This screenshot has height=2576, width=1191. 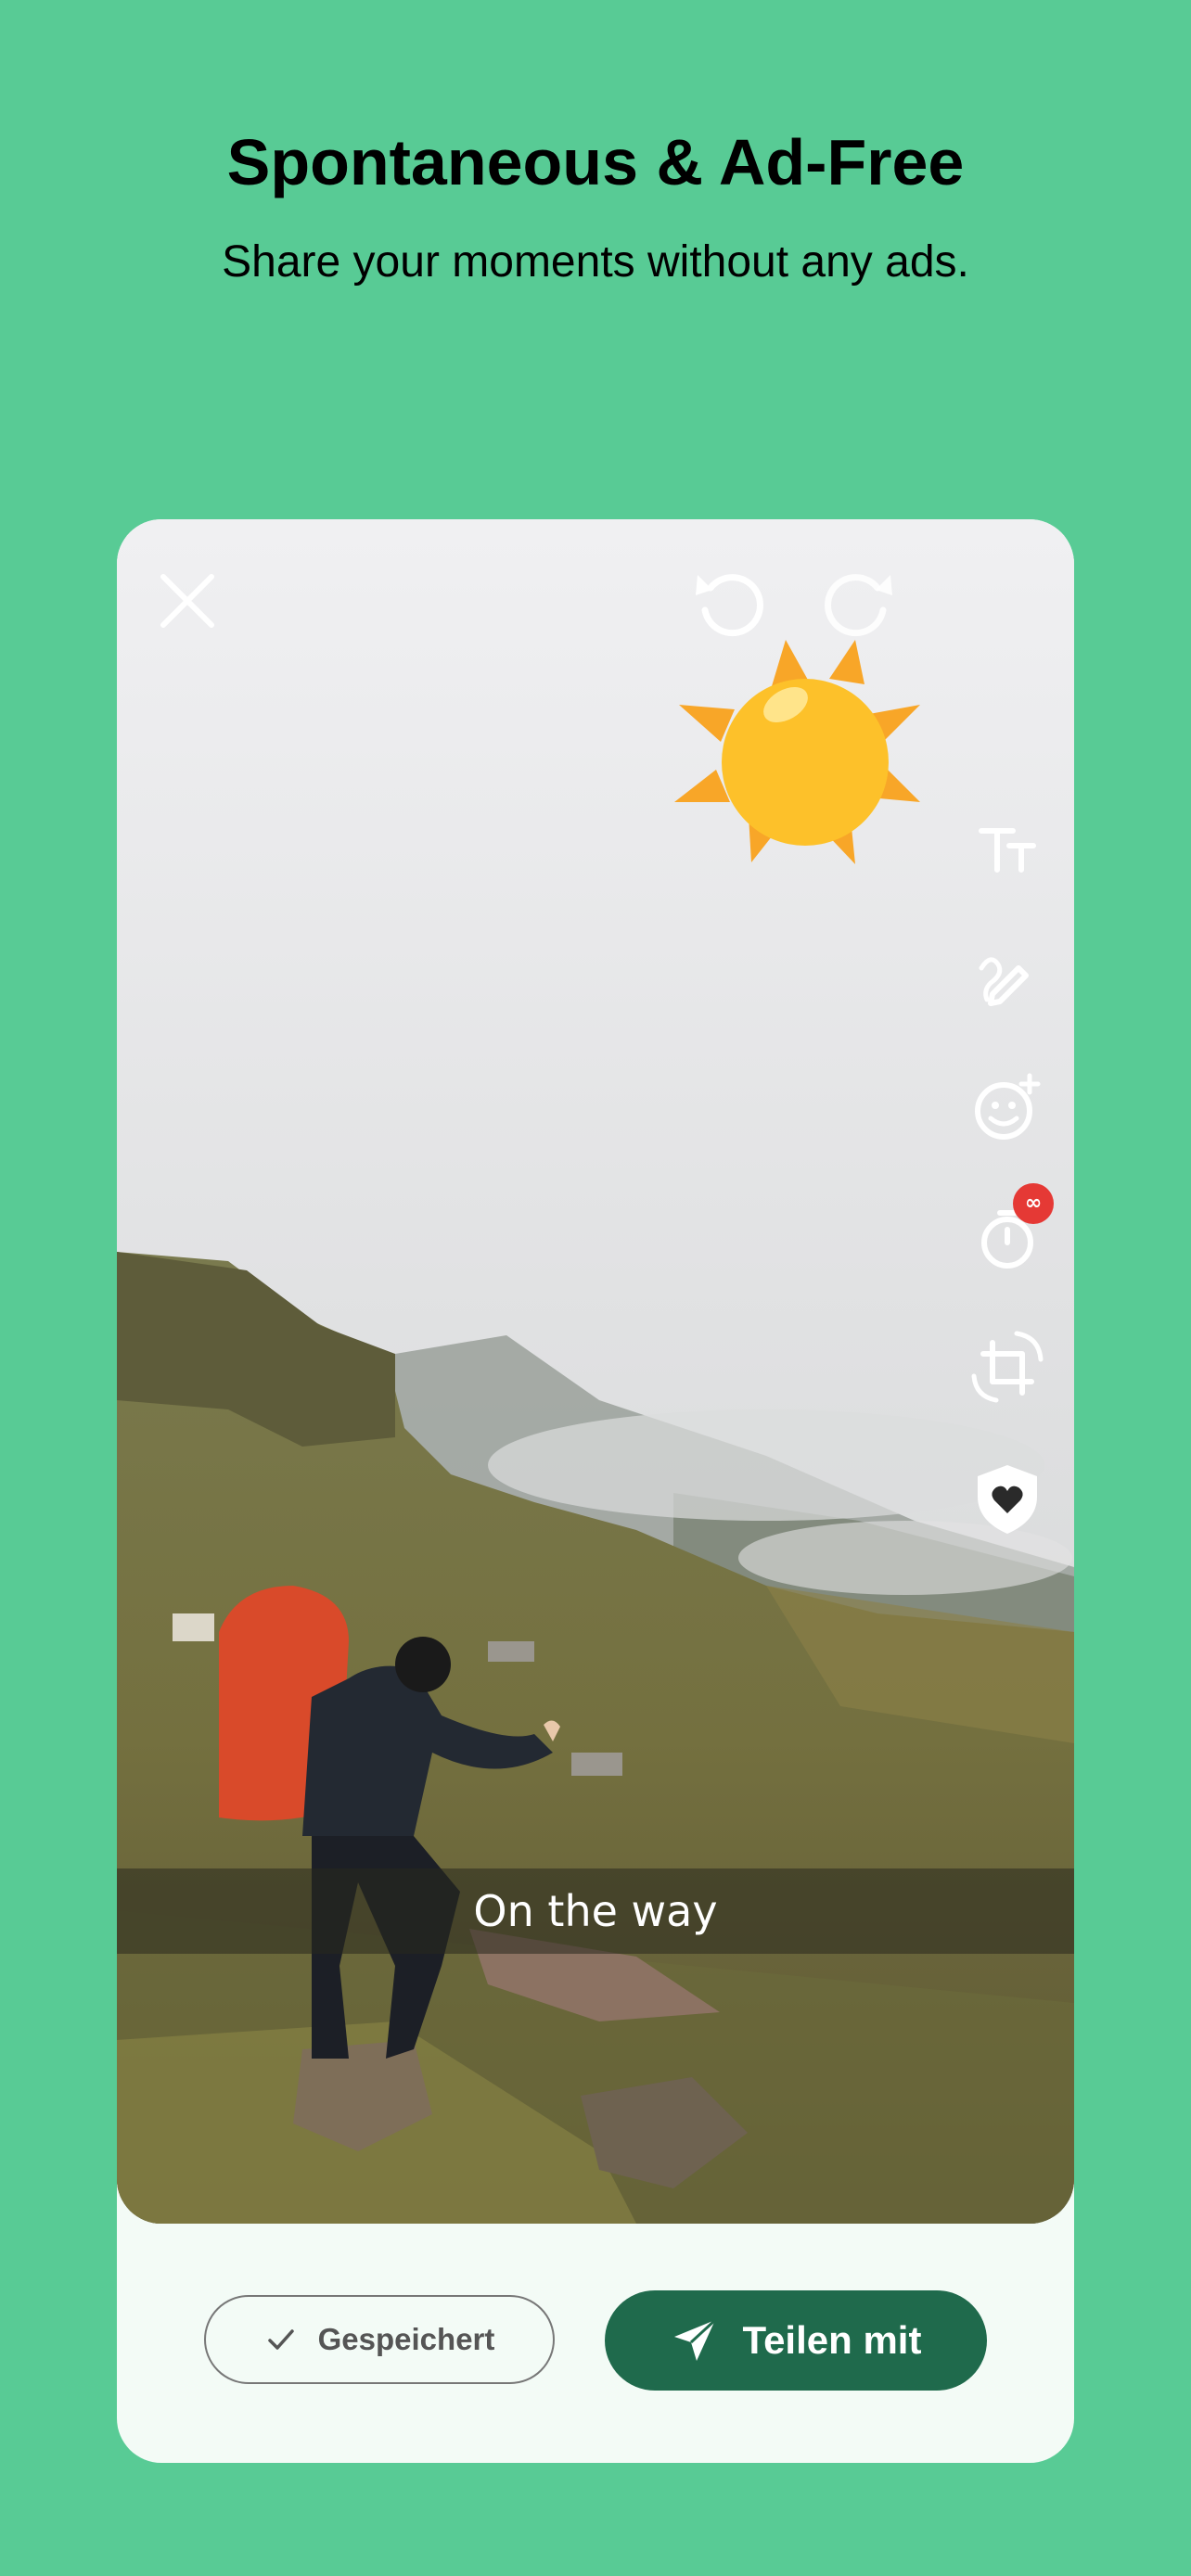 I want to click on saved-button: Gespeichert, so click(x=379, y=2339).